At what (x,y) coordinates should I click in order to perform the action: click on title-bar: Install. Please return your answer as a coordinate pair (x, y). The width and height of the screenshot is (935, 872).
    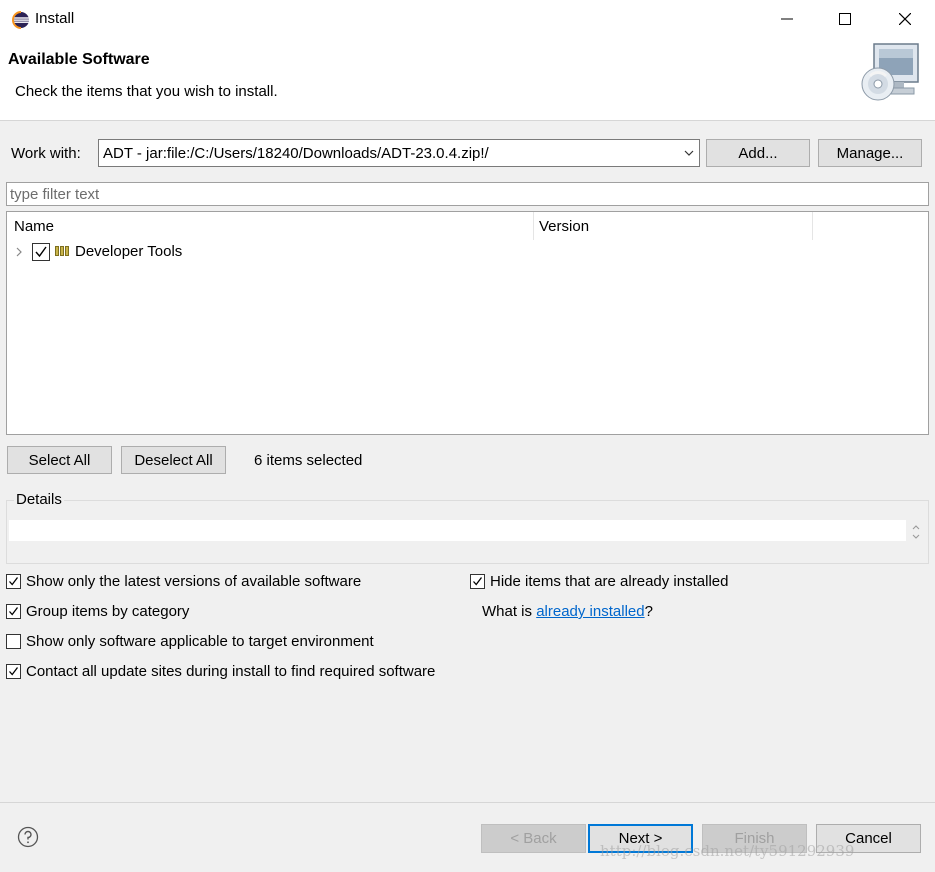
    Looking at the image, I should click on (467, 19).